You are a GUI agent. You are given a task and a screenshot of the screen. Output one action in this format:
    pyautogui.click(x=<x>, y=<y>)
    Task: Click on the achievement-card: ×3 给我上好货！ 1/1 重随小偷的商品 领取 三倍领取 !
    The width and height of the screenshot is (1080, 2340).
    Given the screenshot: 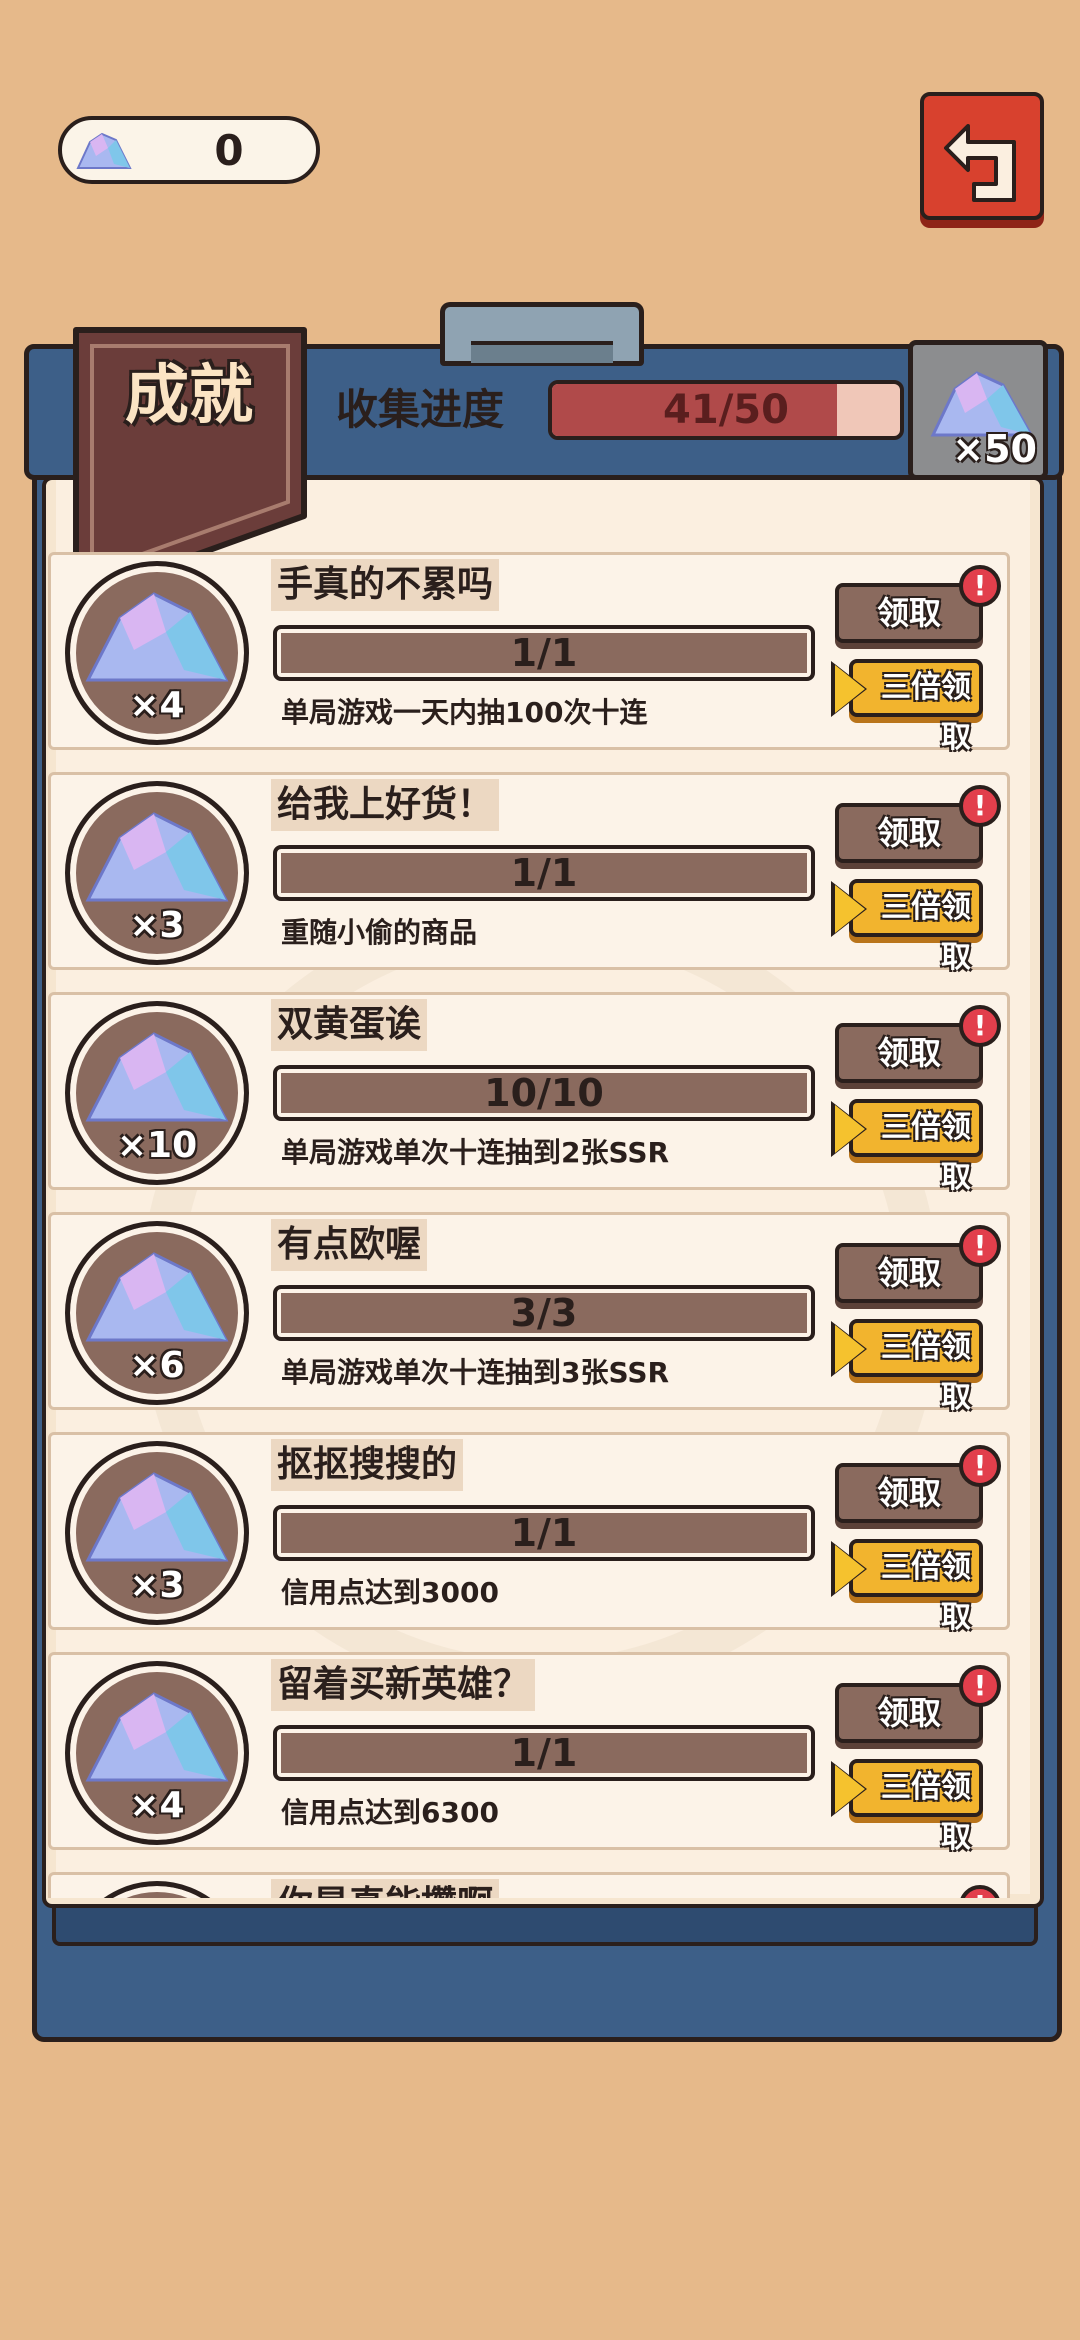 What is the action you would take?
    pyautogui.click(x=529, y=873)
    